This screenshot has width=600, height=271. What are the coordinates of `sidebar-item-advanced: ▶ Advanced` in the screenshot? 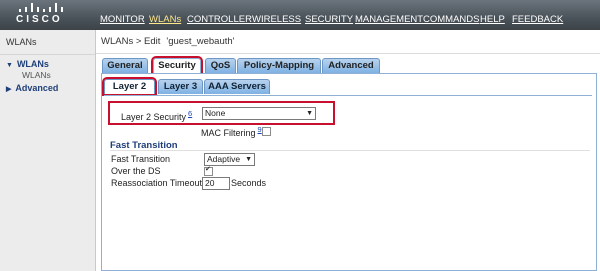 It's located at (32, 88).